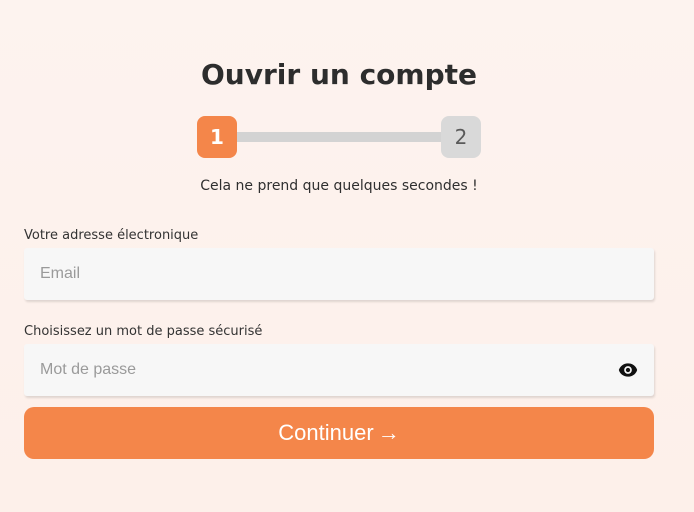 Image resolution: width=694 pixels, height=512 pixels. What do you see at coordinates (628, 370) in the screenshot?
I see `eye-icon` at bounding box center [628, 370].